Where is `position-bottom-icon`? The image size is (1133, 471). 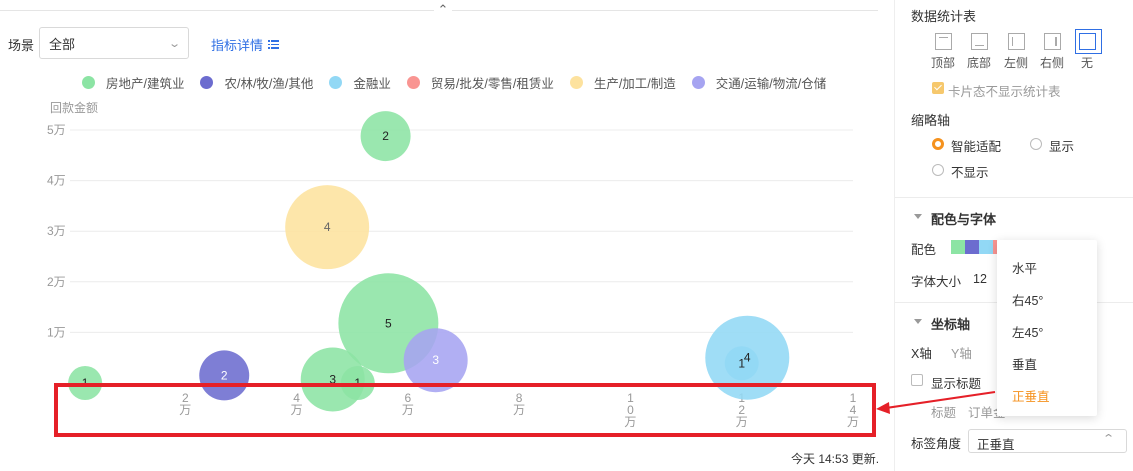
position-bottom-icon is located at coordinates (979, 41).